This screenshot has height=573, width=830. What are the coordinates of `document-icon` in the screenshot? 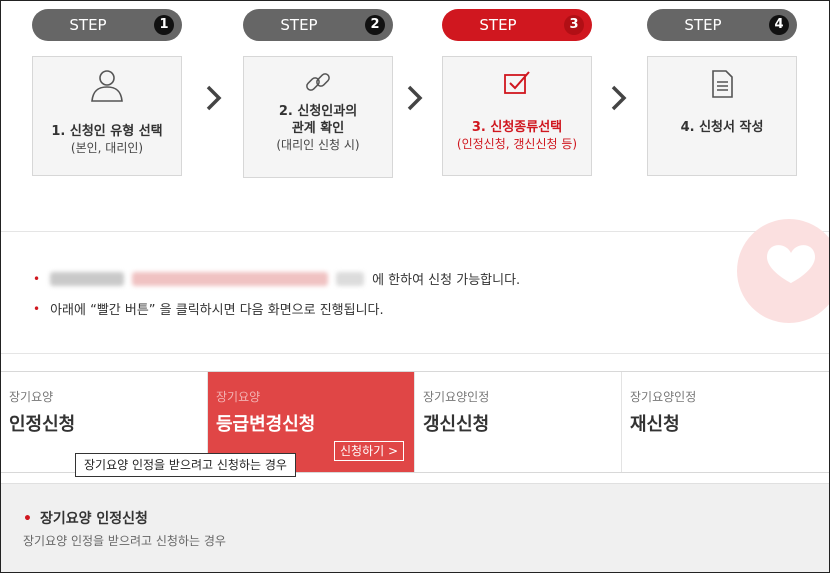 It's located at (722, 84).